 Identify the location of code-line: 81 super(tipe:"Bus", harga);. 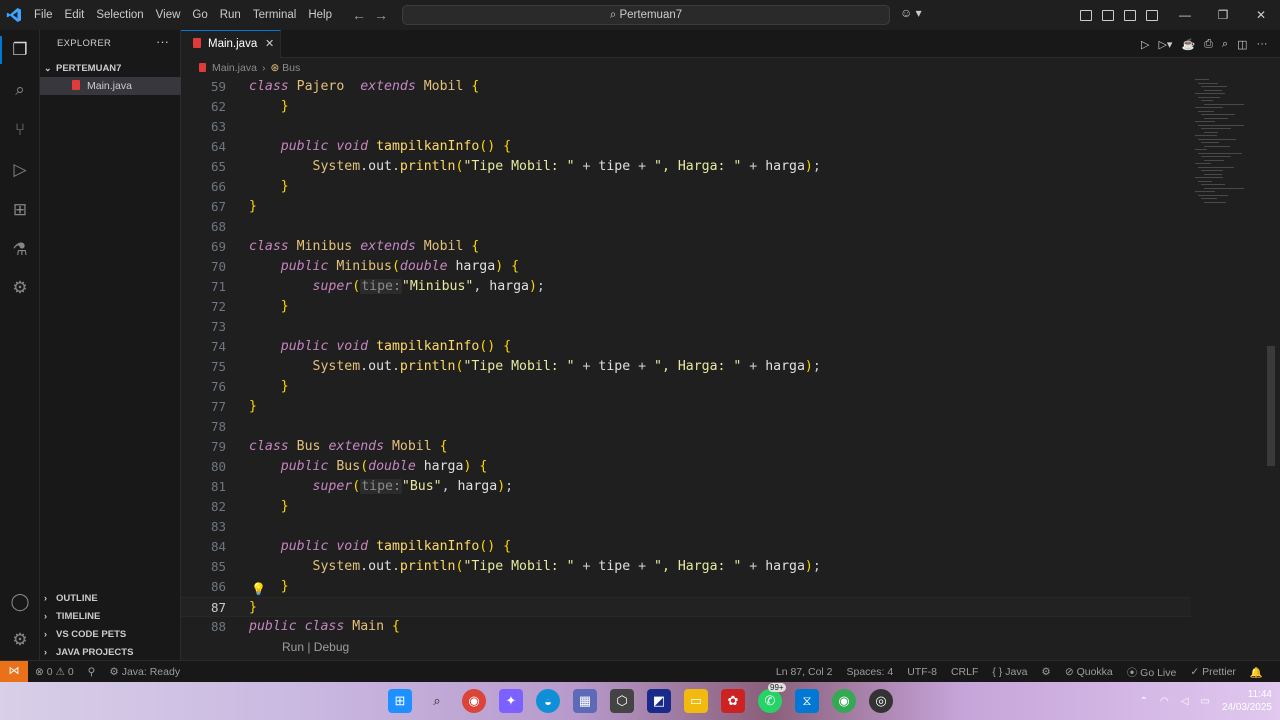
(686, 487).